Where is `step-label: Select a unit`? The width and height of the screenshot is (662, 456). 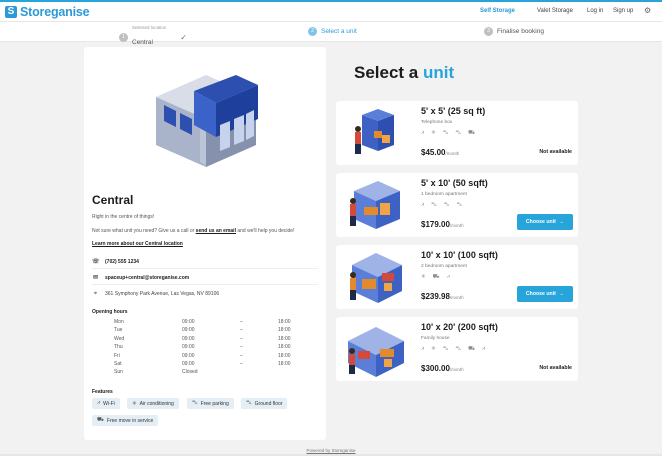
step-label: Select a unit is located at coordinates (339, 31).